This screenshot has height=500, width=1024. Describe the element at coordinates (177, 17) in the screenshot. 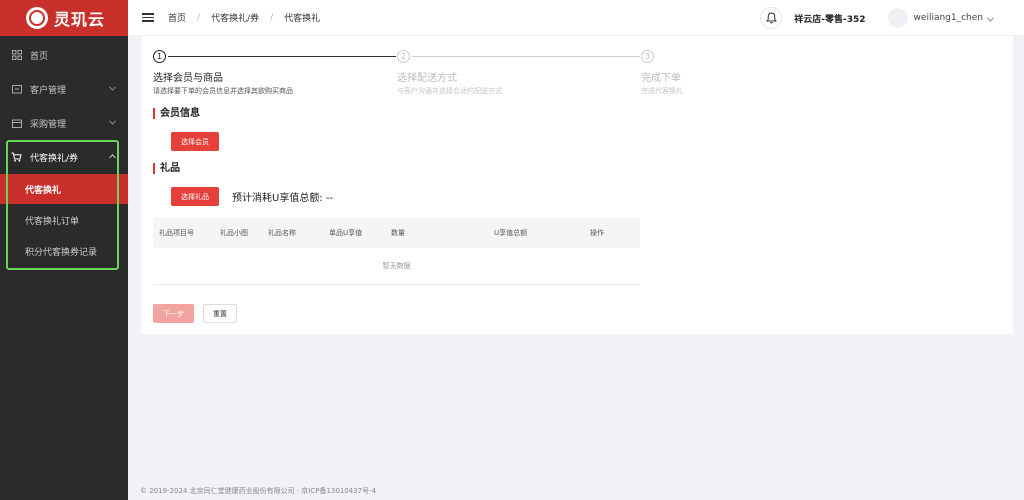

I see `breadcrumb-home: 首页` at that location.